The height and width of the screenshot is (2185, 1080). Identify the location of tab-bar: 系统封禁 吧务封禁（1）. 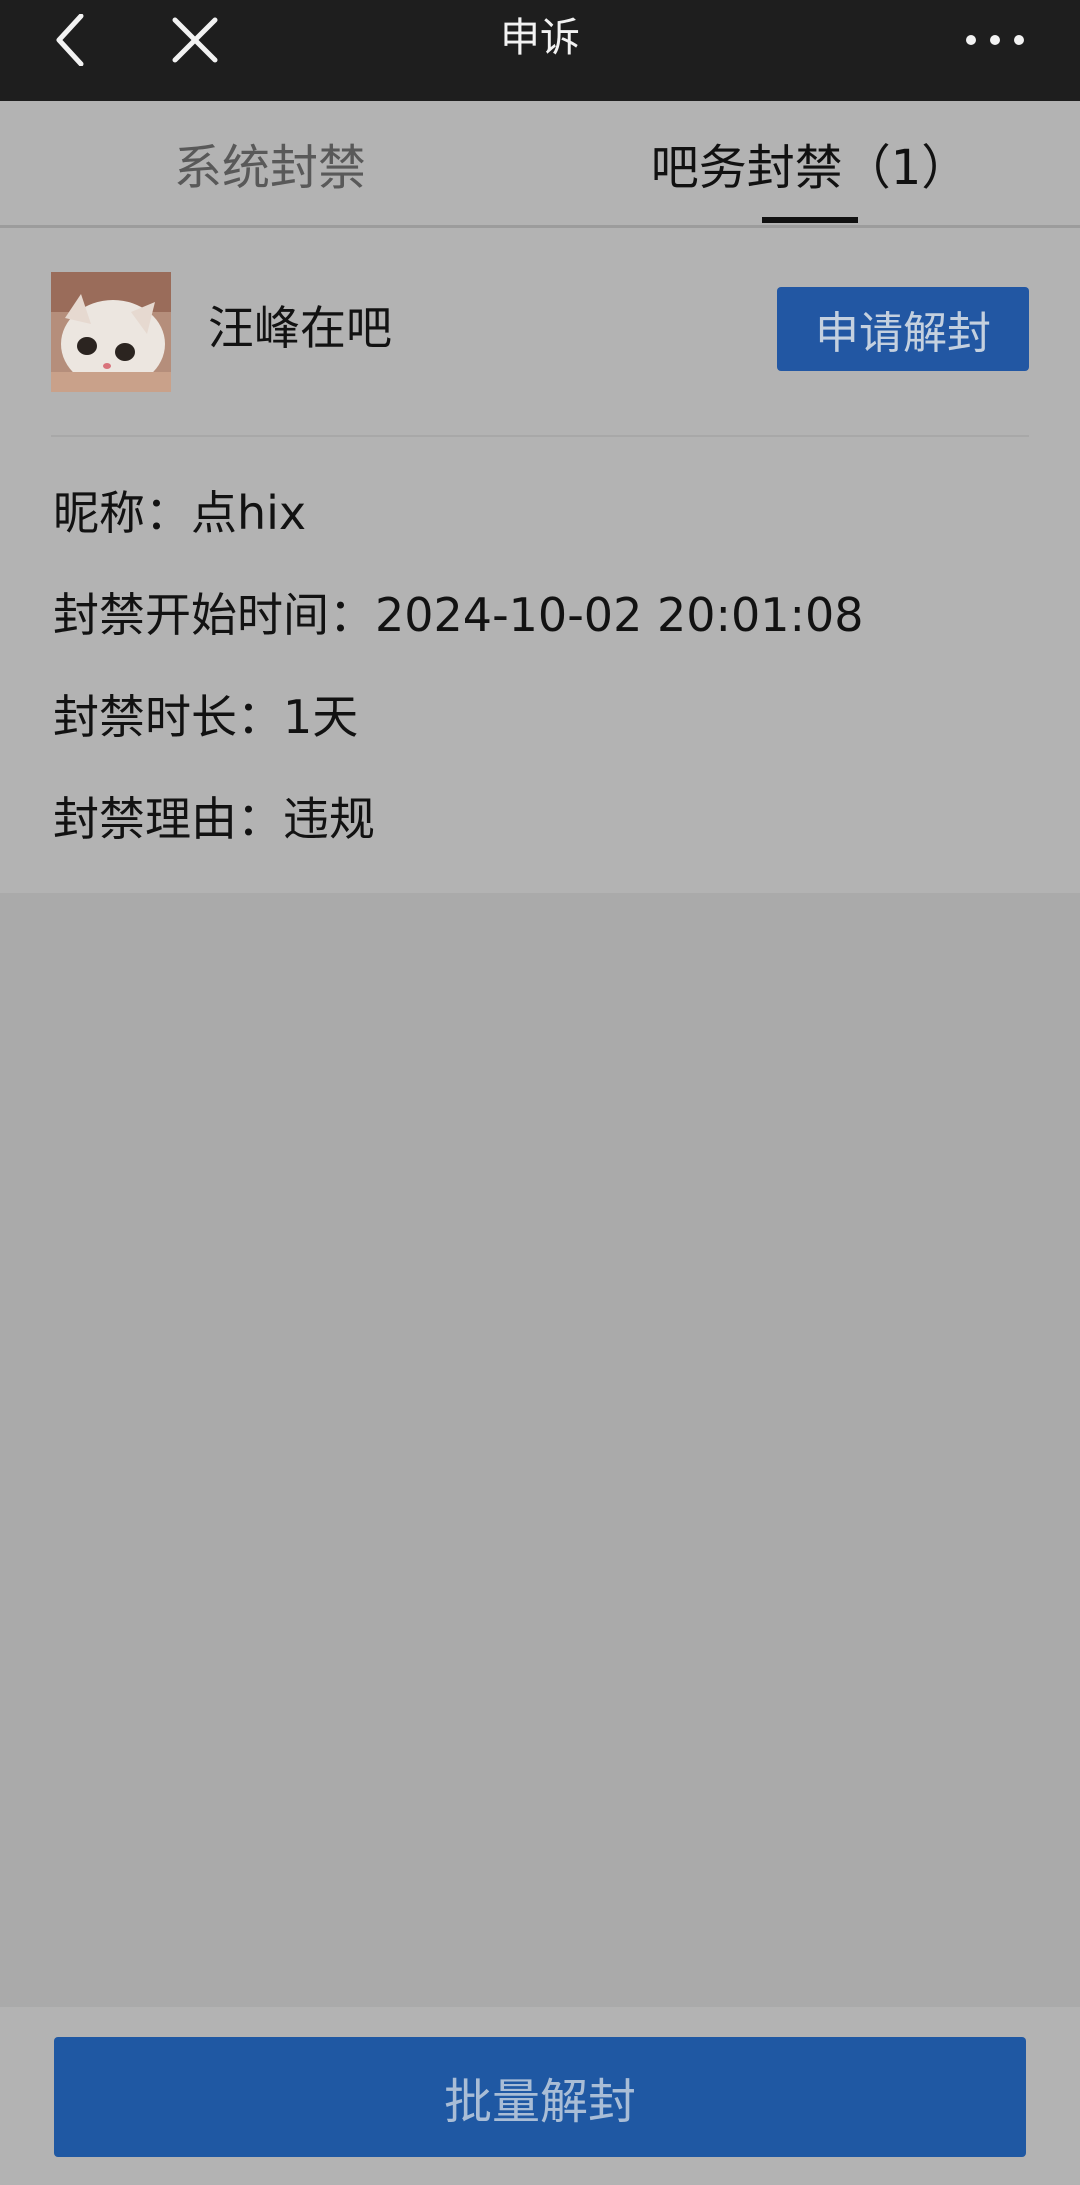
(540, 164).